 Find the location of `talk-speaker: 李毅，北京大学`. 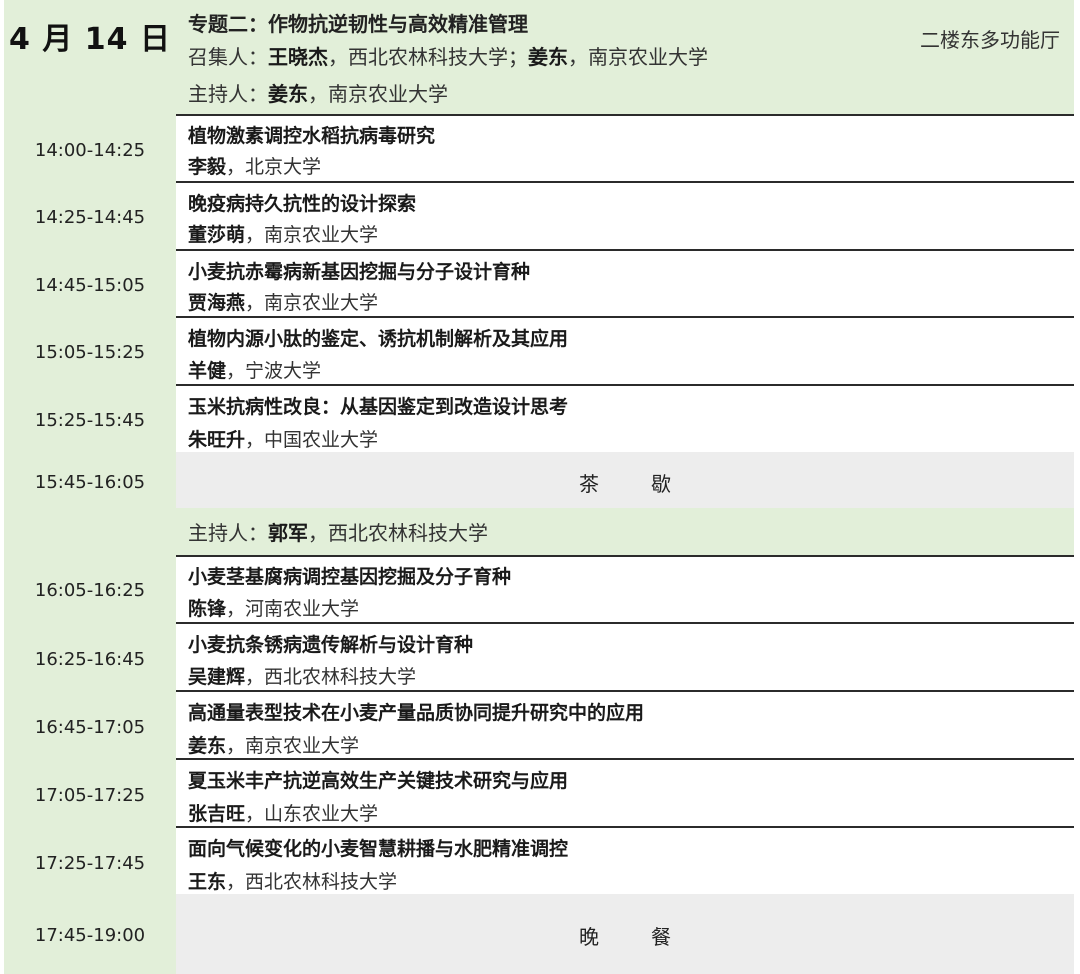

talk-speaker: 李毅，北京大学 is located at coordinates (254, 165).